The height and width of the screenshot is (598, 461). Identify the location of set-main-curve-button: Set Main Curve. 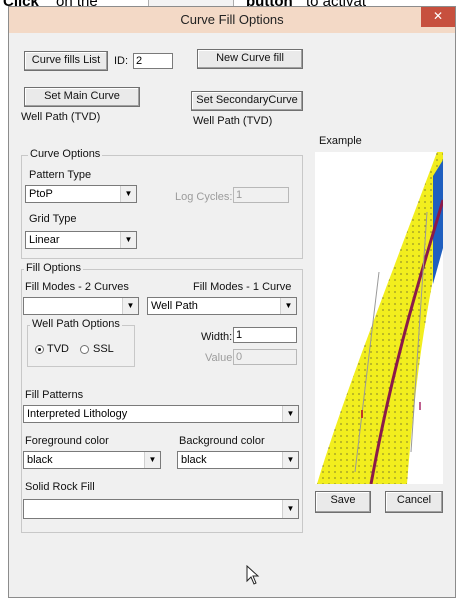
(82, 97).